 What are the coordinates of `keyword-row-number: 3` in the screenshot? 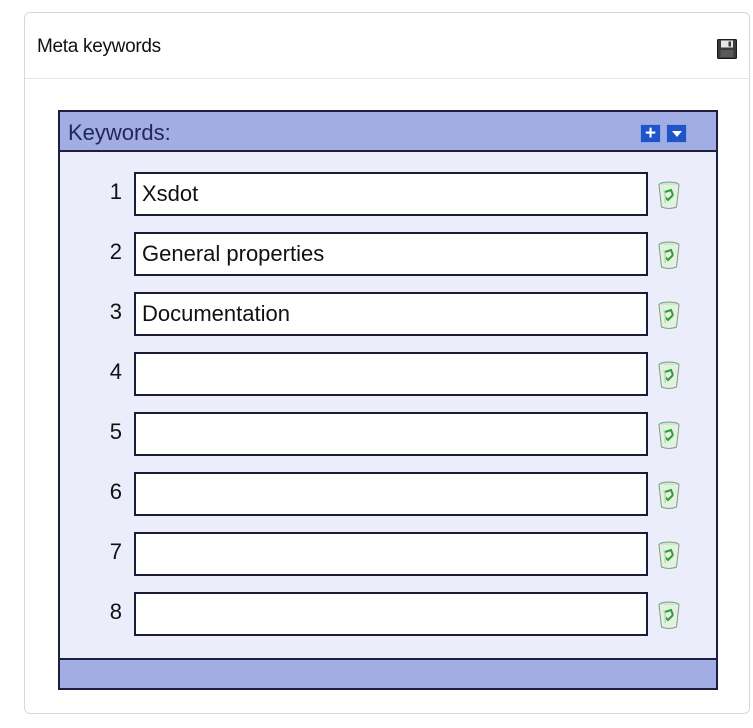 It's located at (115, 311).